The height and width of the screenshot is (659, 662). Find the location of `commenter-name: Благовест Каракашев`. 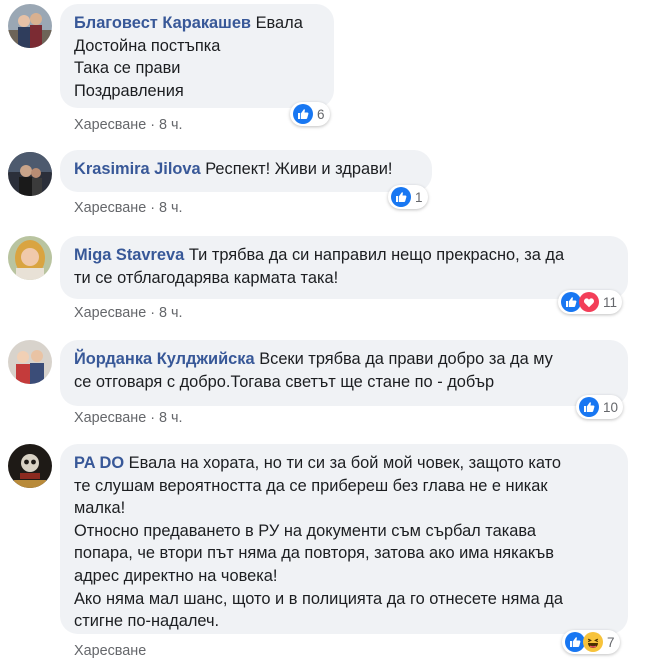

commenter-name: Благовест Каракашев is located at coordinates (162, 23).